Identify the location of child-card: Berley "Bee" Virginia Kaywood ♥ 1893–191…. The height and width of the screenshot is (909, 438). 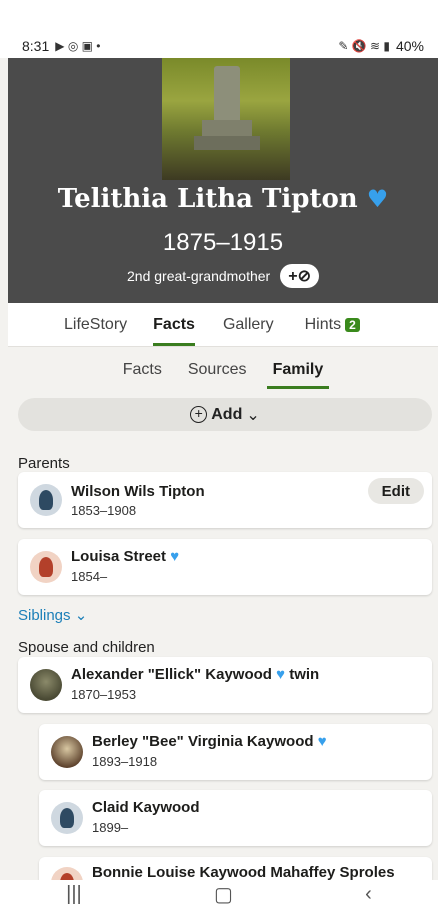
(235, 752).